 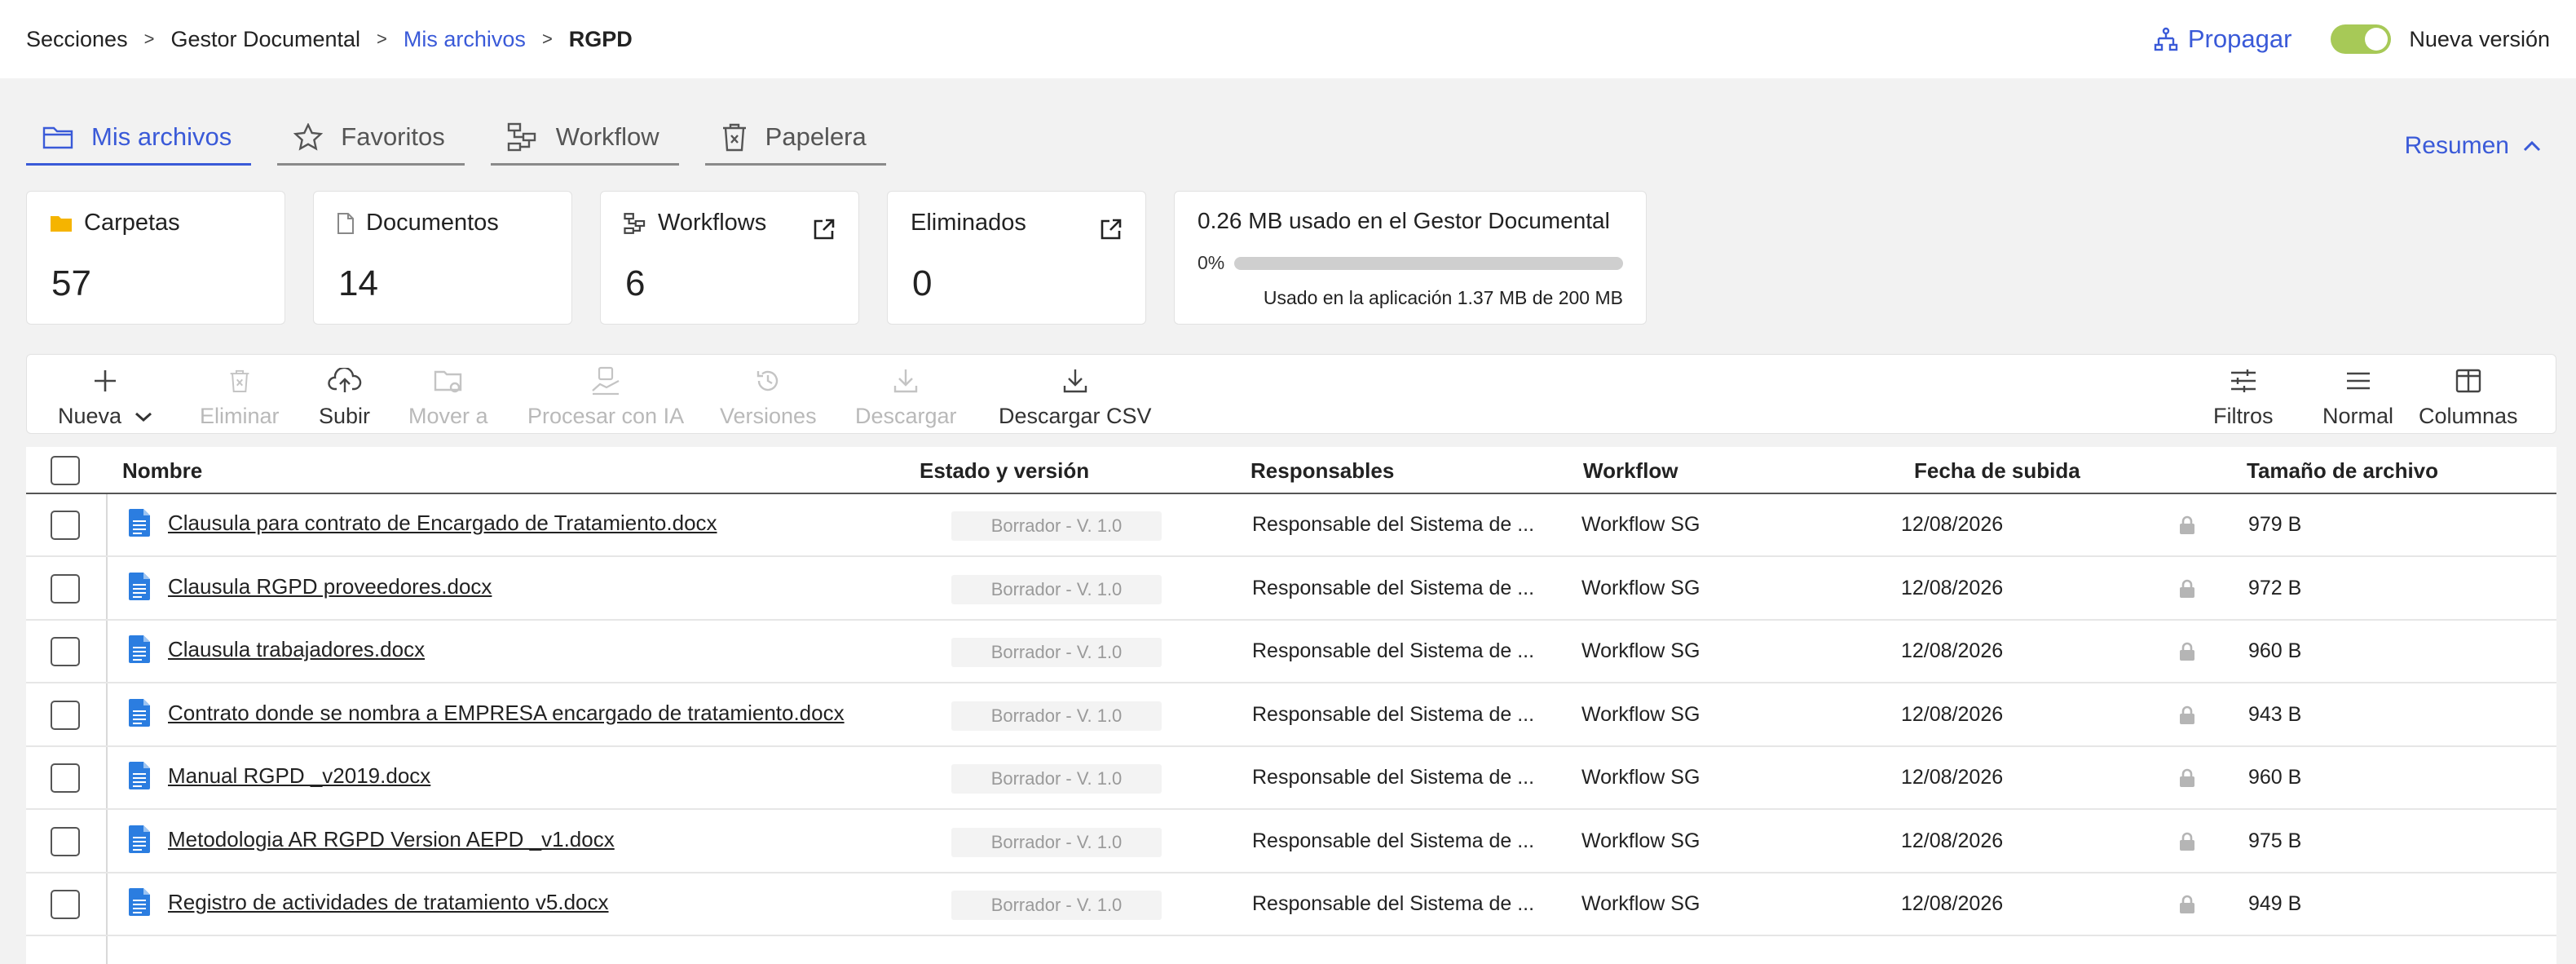 What do you see at coordinates (1075, 381) in the screenshot?
I see `download-icon` at bounding box center [1075, 381].